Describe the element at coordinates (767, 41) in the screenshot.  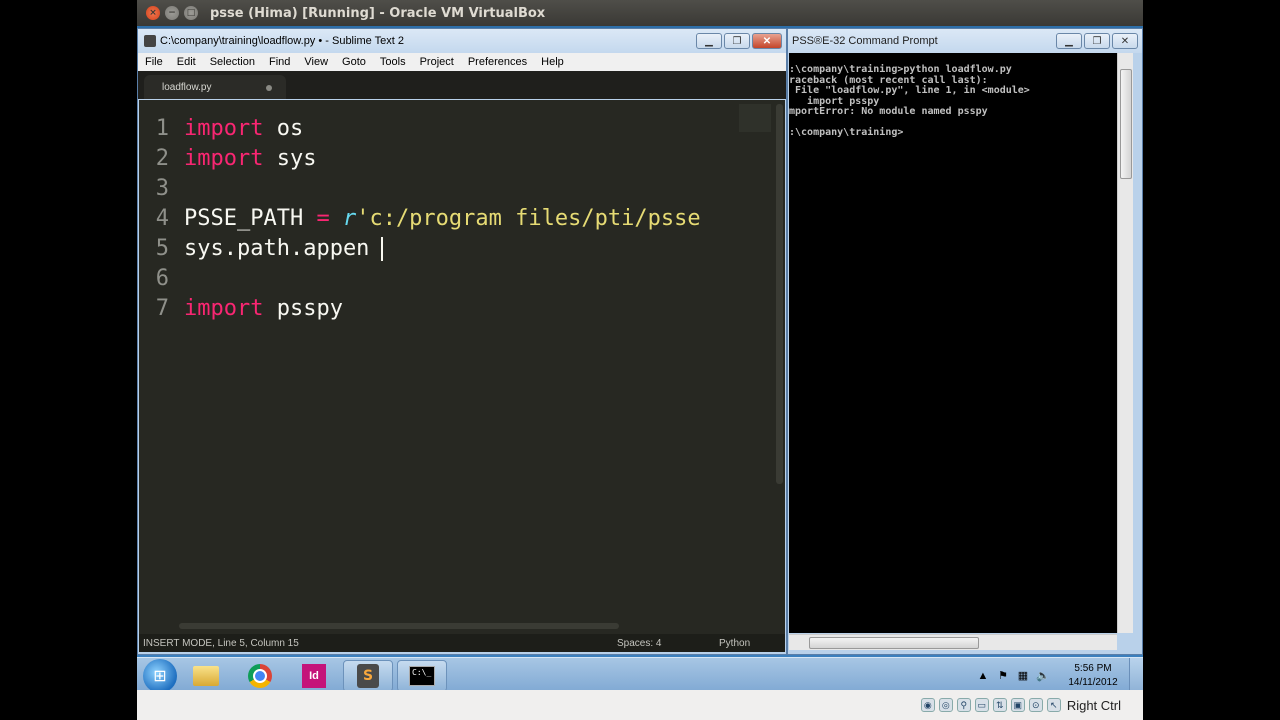
I see `close-button: ✕` at that location.